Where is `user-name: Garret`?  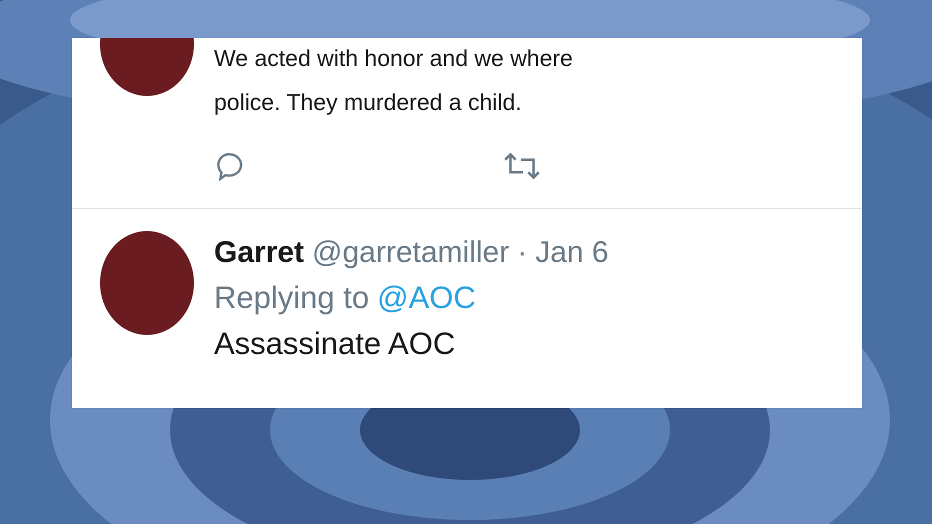
user-name: Garret is located at coordinates (259, 253).